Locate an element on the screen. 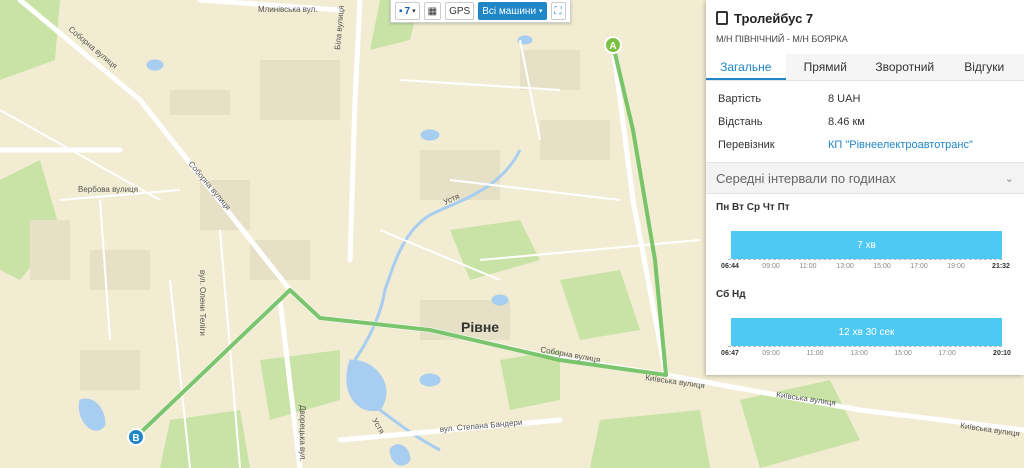 This screenshot has width=1024, height=468. stops-toggle-button: ▦ is located at coordinates (432, 11).